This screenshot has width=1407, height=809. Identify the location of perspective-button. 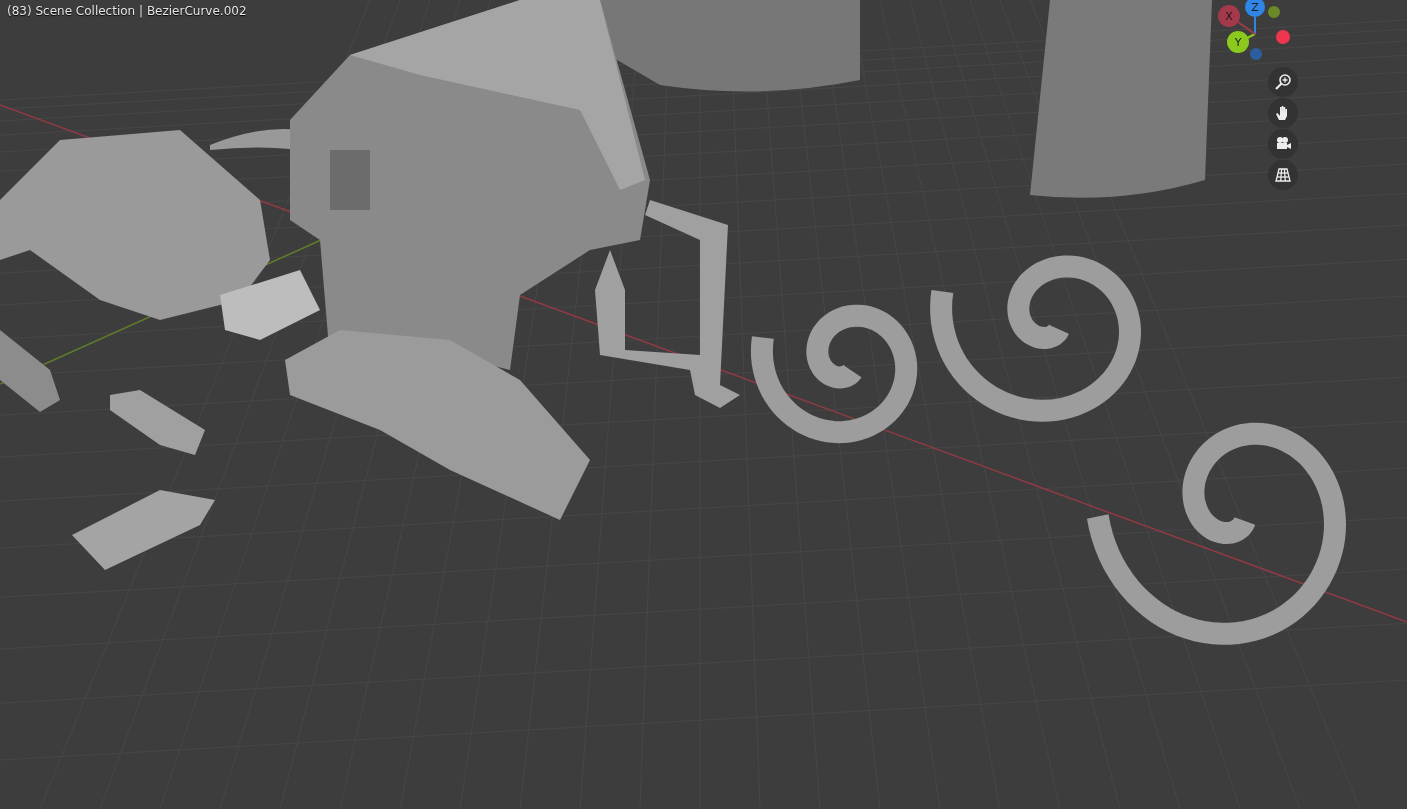
(1283, 175).